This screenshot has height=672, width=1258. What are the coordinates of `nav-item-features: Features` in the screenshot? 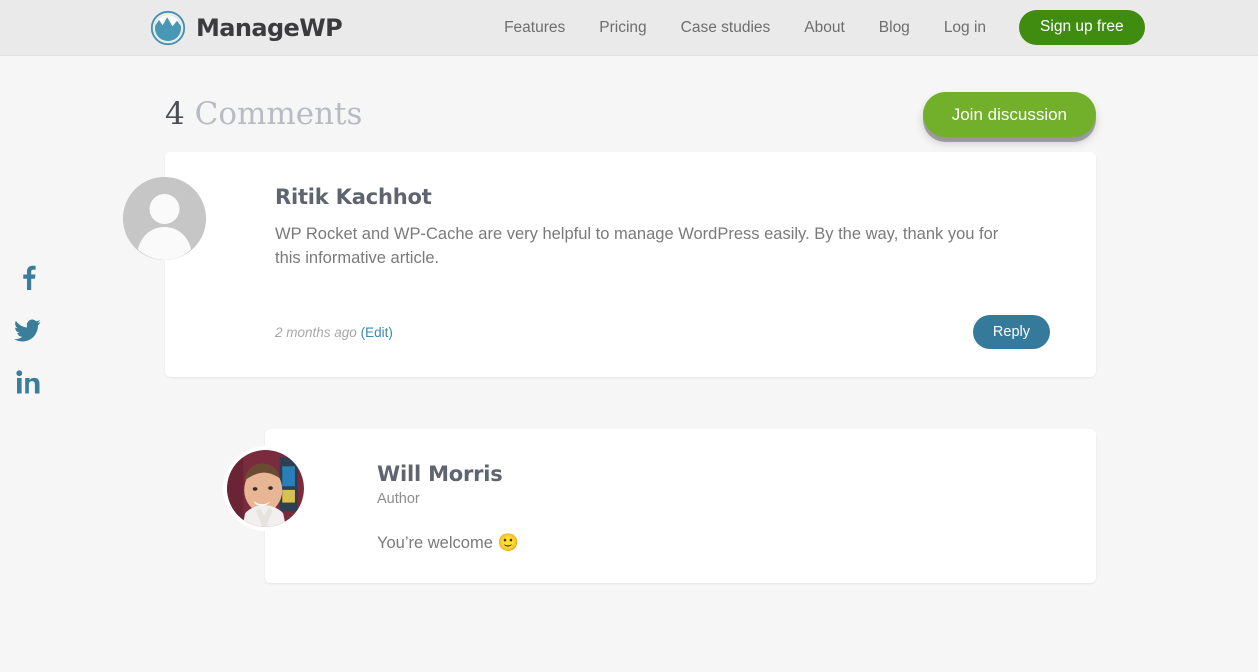 It's located at (534, 28).